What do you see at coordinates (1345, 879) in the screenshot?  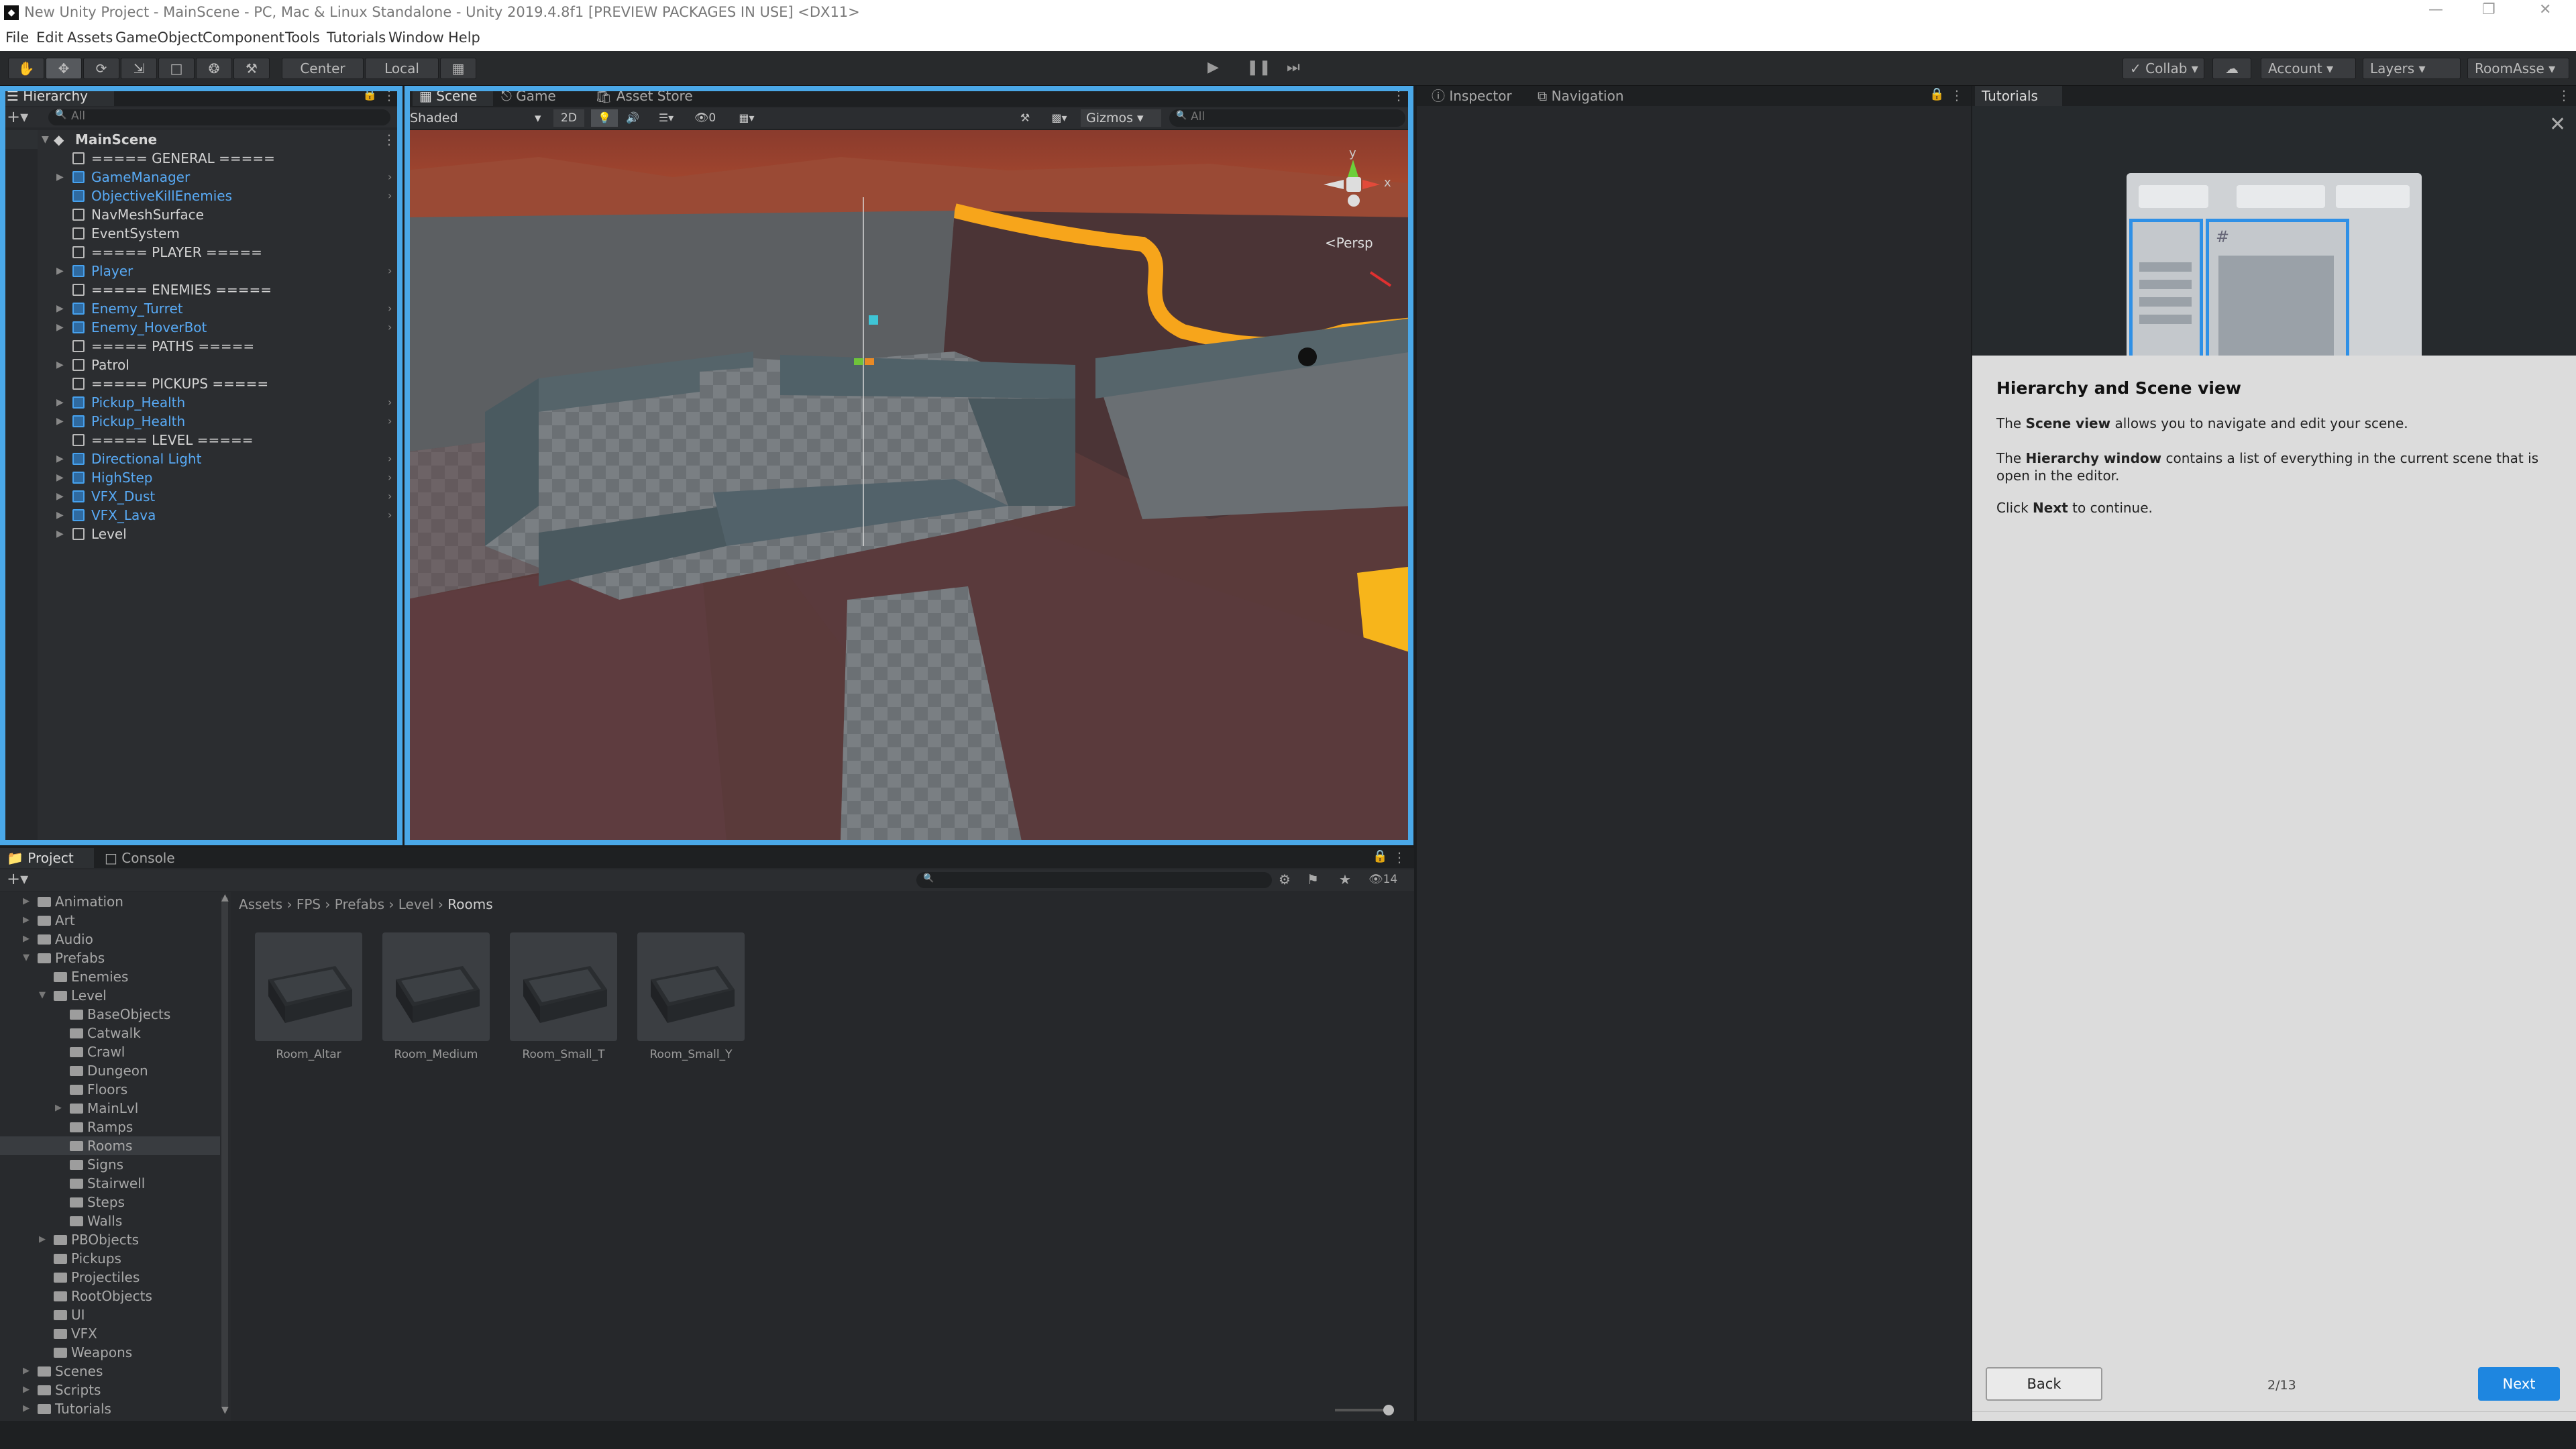 I see `favorite-star-icon: ★` at bounding box center [1345, 879].